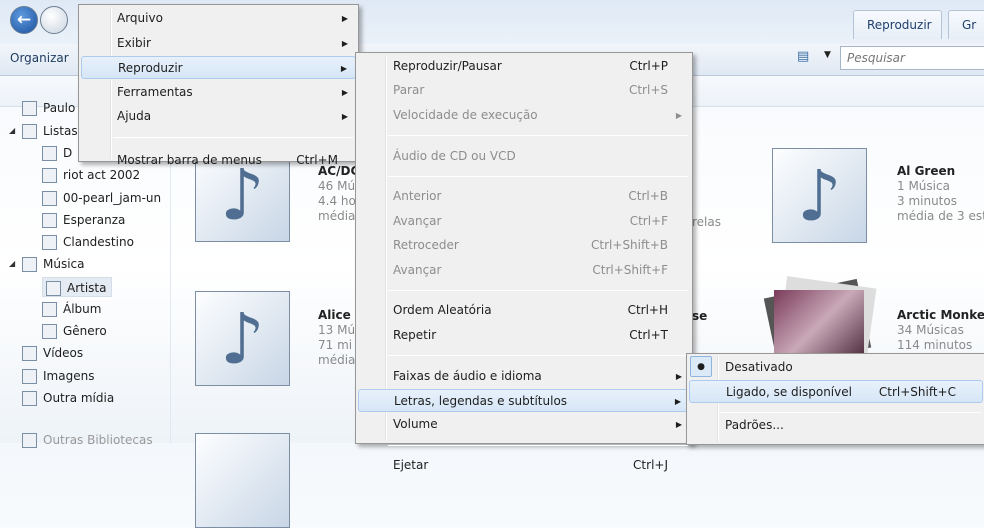 This screenshot has width=984, height=528. What do you see at coordinates (524, 221) in the screenshot?
I see `menu-item-avancar: Avançar Ctrl+F` at bounding box center [524, 221].